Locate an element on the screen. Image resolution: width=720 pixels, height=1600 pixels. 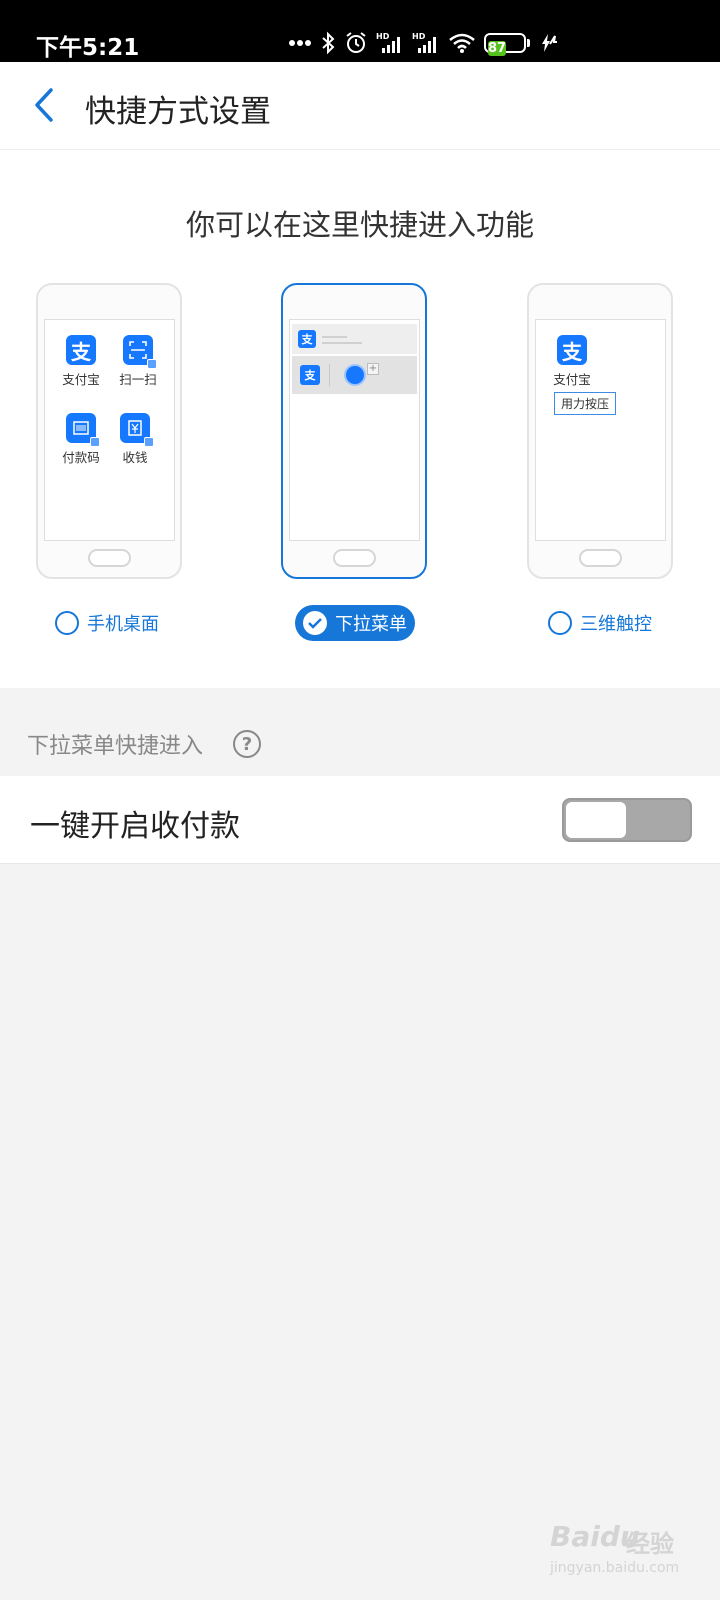
status-time: 下午5:21 is located at coordinates (88, 48).